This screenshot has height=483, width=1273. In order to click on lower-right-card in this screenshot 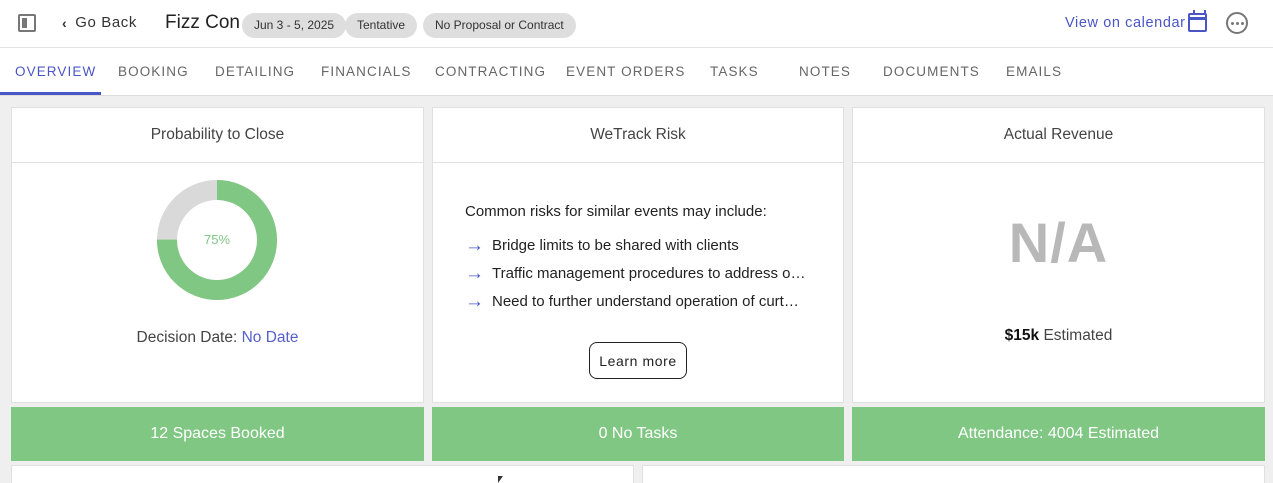, I will do `click(953, 474)`.